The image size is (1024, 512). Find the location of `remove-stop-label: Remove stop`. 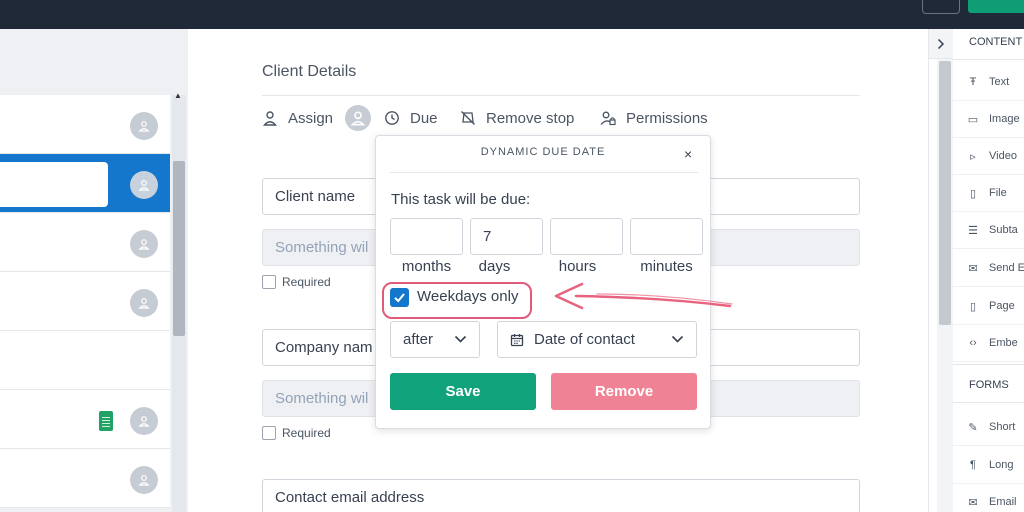

remove-stop-label: Remove stop is located at coordinates (530, 118).